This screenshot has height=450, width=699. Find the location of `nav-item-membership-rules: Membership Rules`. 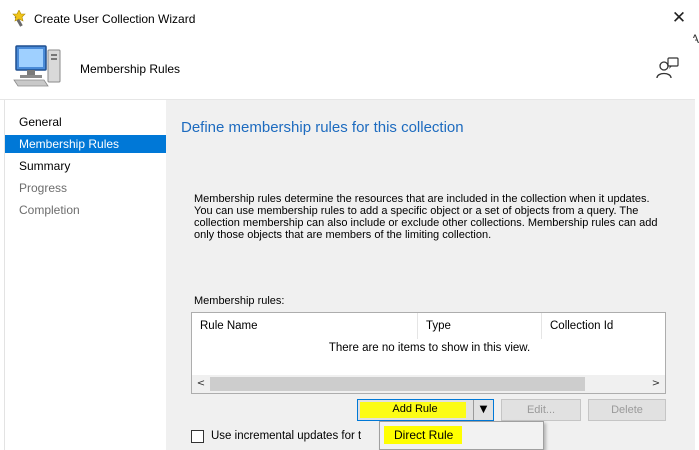

nav-item-membership-rules: Membership Rules is located at coordinates (85, 144).